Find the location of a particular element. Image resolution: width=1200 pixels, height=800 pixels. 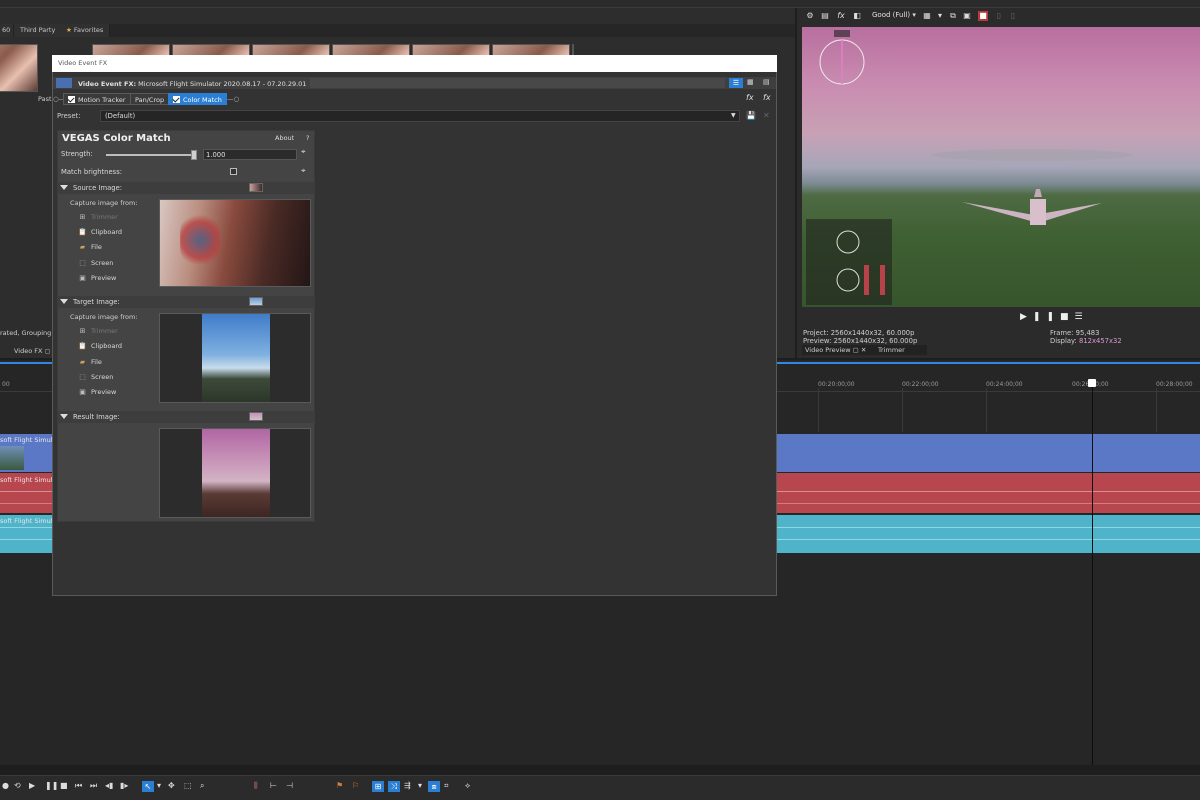

external-monitor-icon: ▯ is located at coordinates (999, 16).